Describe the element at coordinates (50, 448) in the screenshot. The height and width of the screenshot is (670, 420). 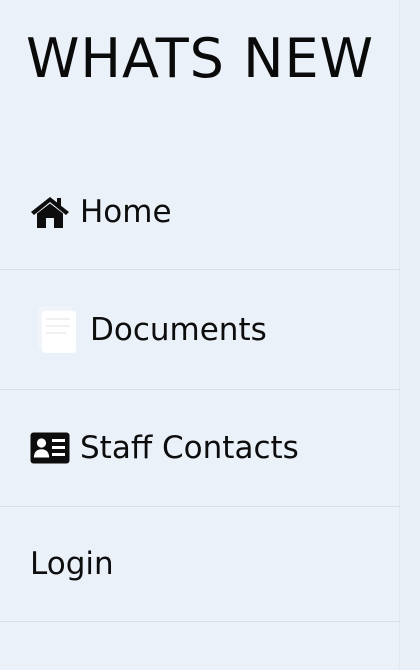
I see `id-card-icon` at that location.